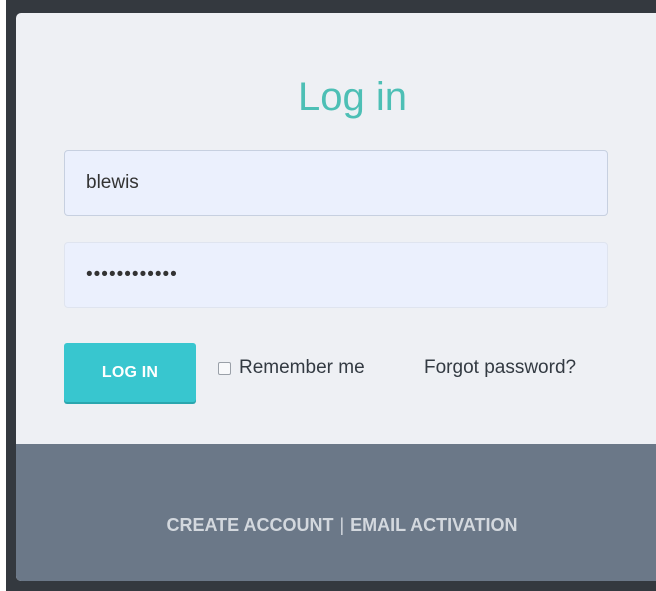  Describe the element at coordinates (224, 368) in the screenshot. I see `remember-me-checkbox` at that location.